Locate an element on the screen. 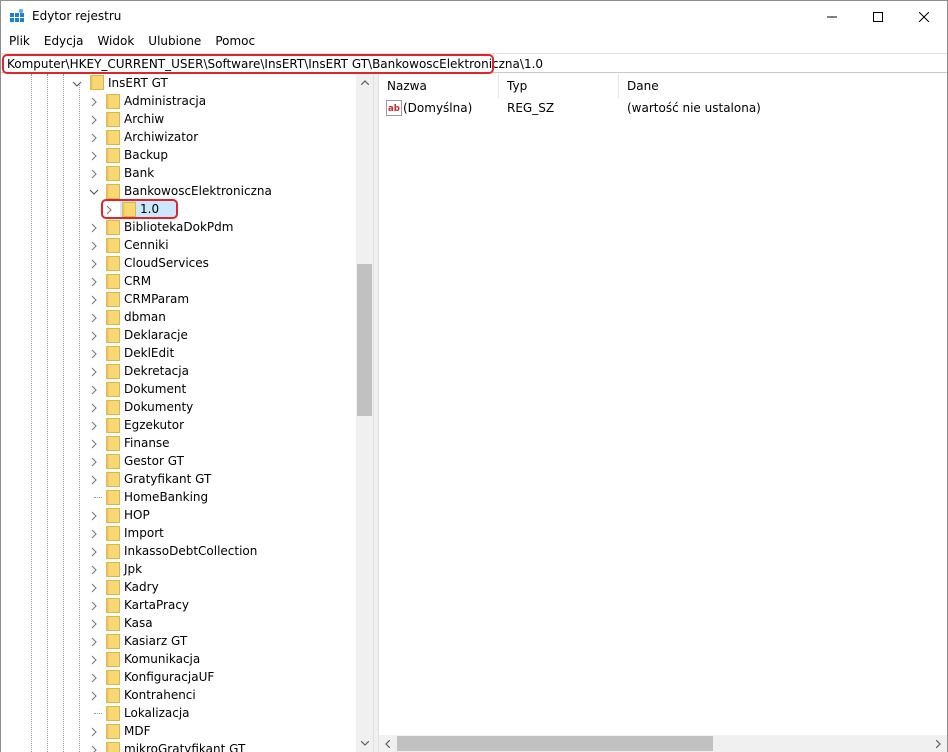  tree-item-kontrahenci: Kontrahenci is located at coordinates (178, 695).